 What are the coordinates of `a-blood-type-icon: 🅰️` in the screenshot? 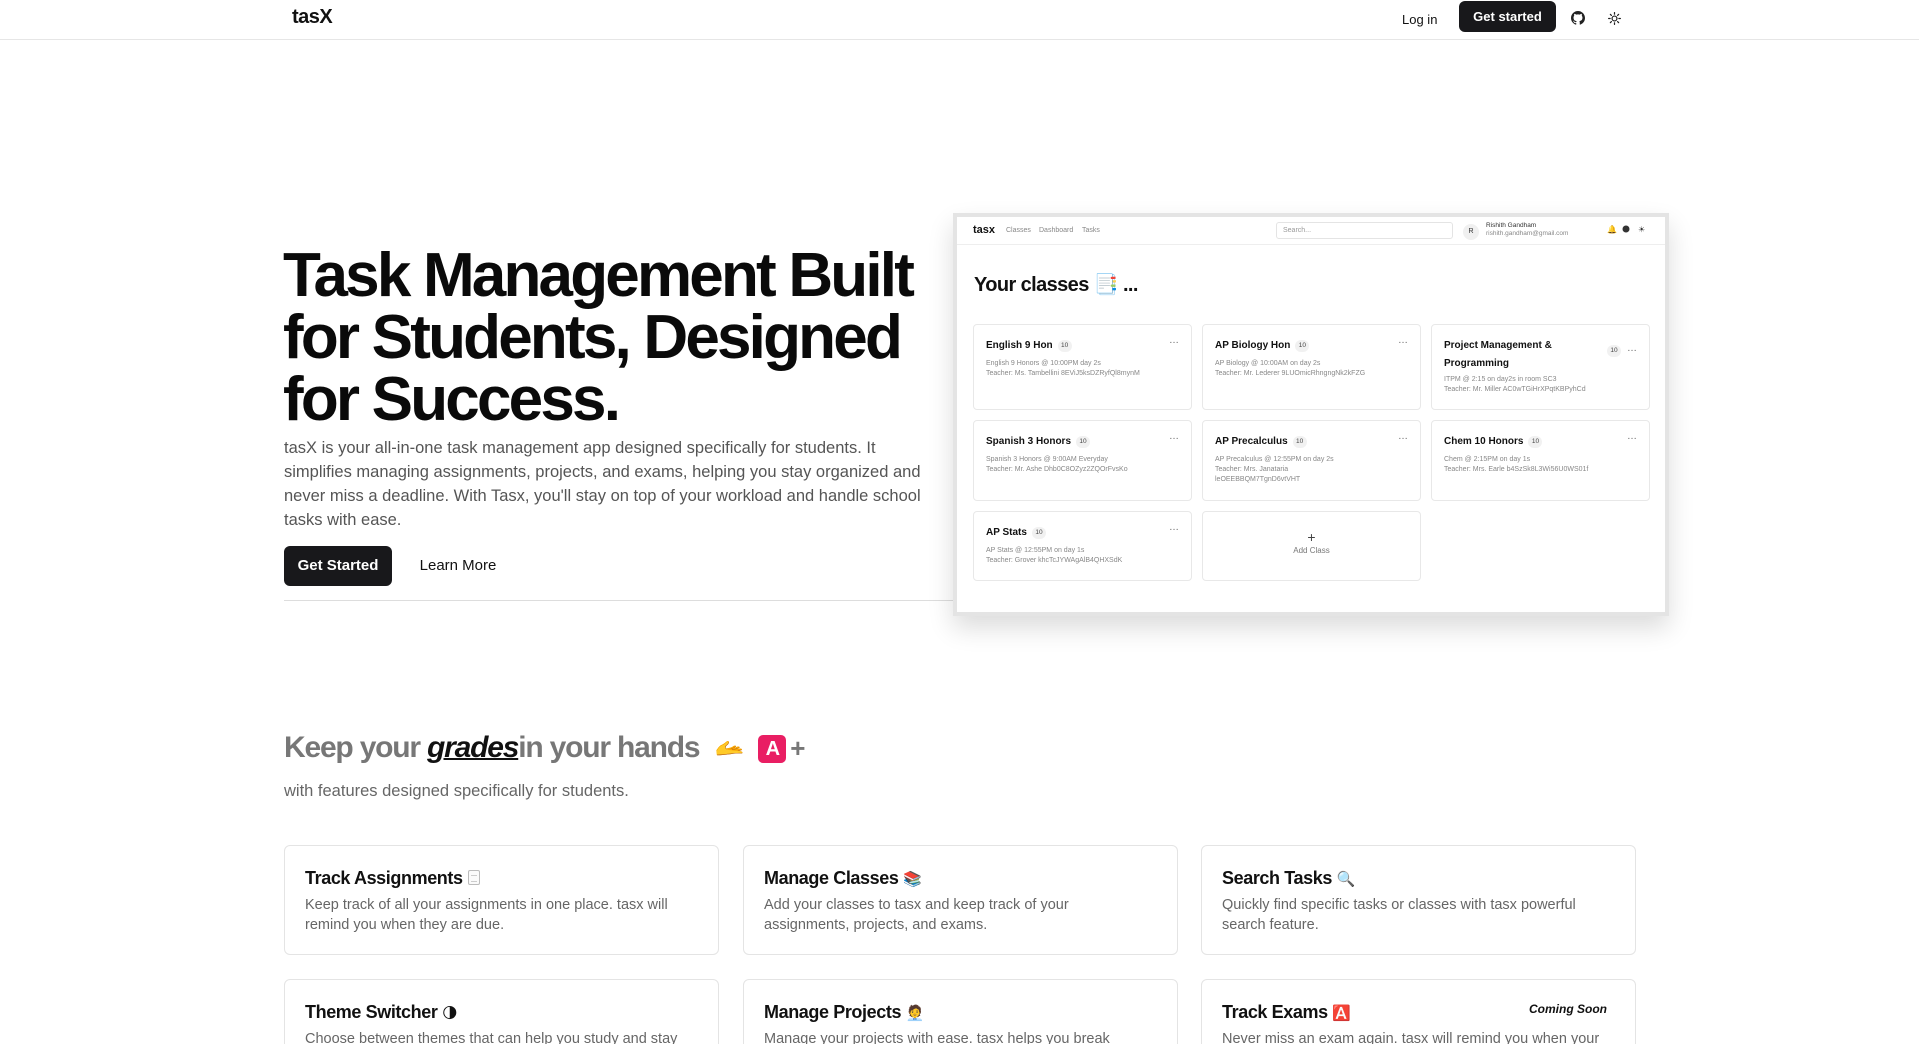 It's located at (1341, 1013).